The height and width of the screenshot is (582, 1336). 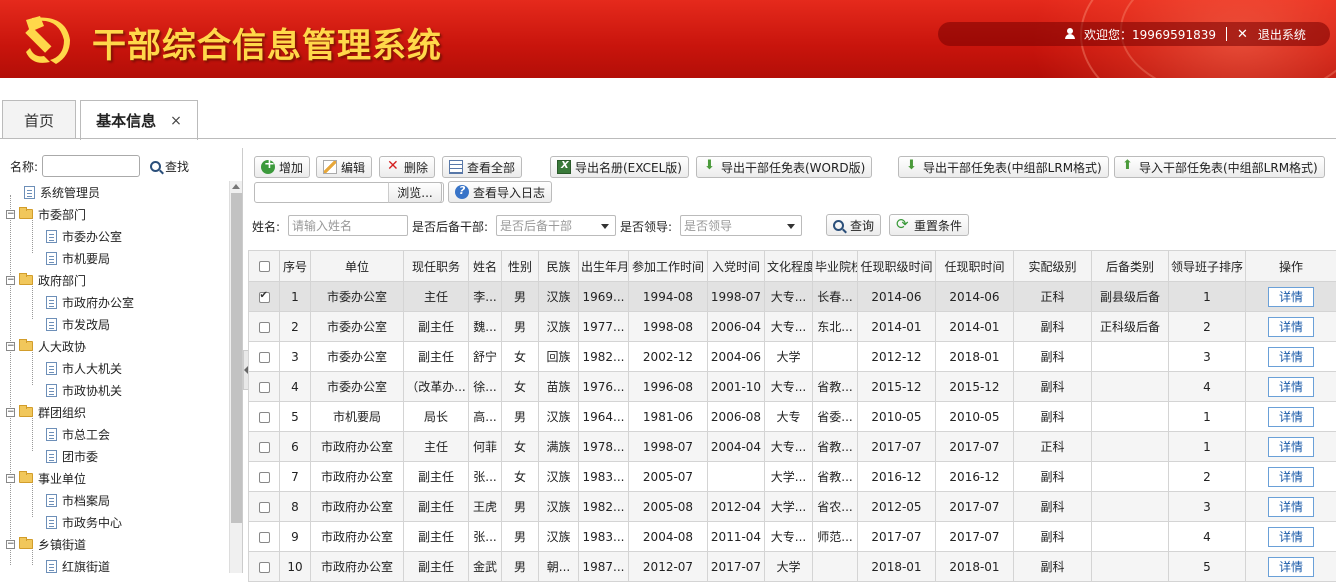 What do you see at coordinates (357, 266) in the screenshot?
I see `column-header: 单位` at bounding box center [357, 266].